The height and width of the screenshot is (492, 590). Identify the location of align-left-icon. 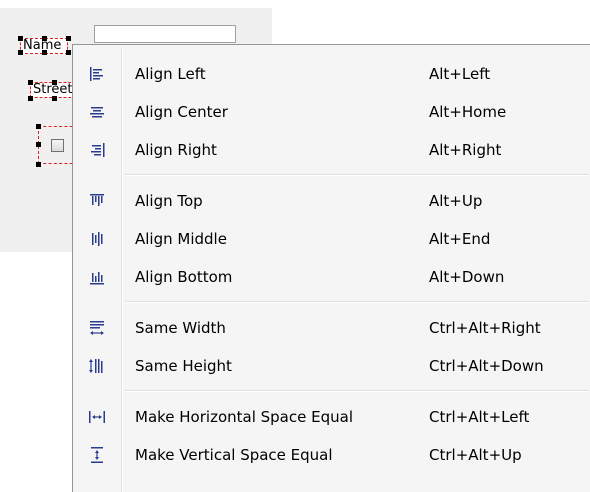
(97, 74).